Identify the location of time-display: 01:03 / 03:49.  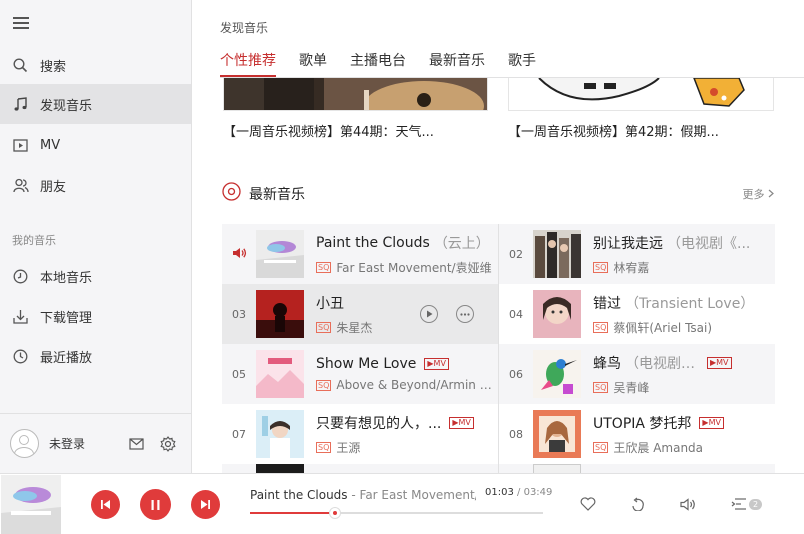
(518, 492).